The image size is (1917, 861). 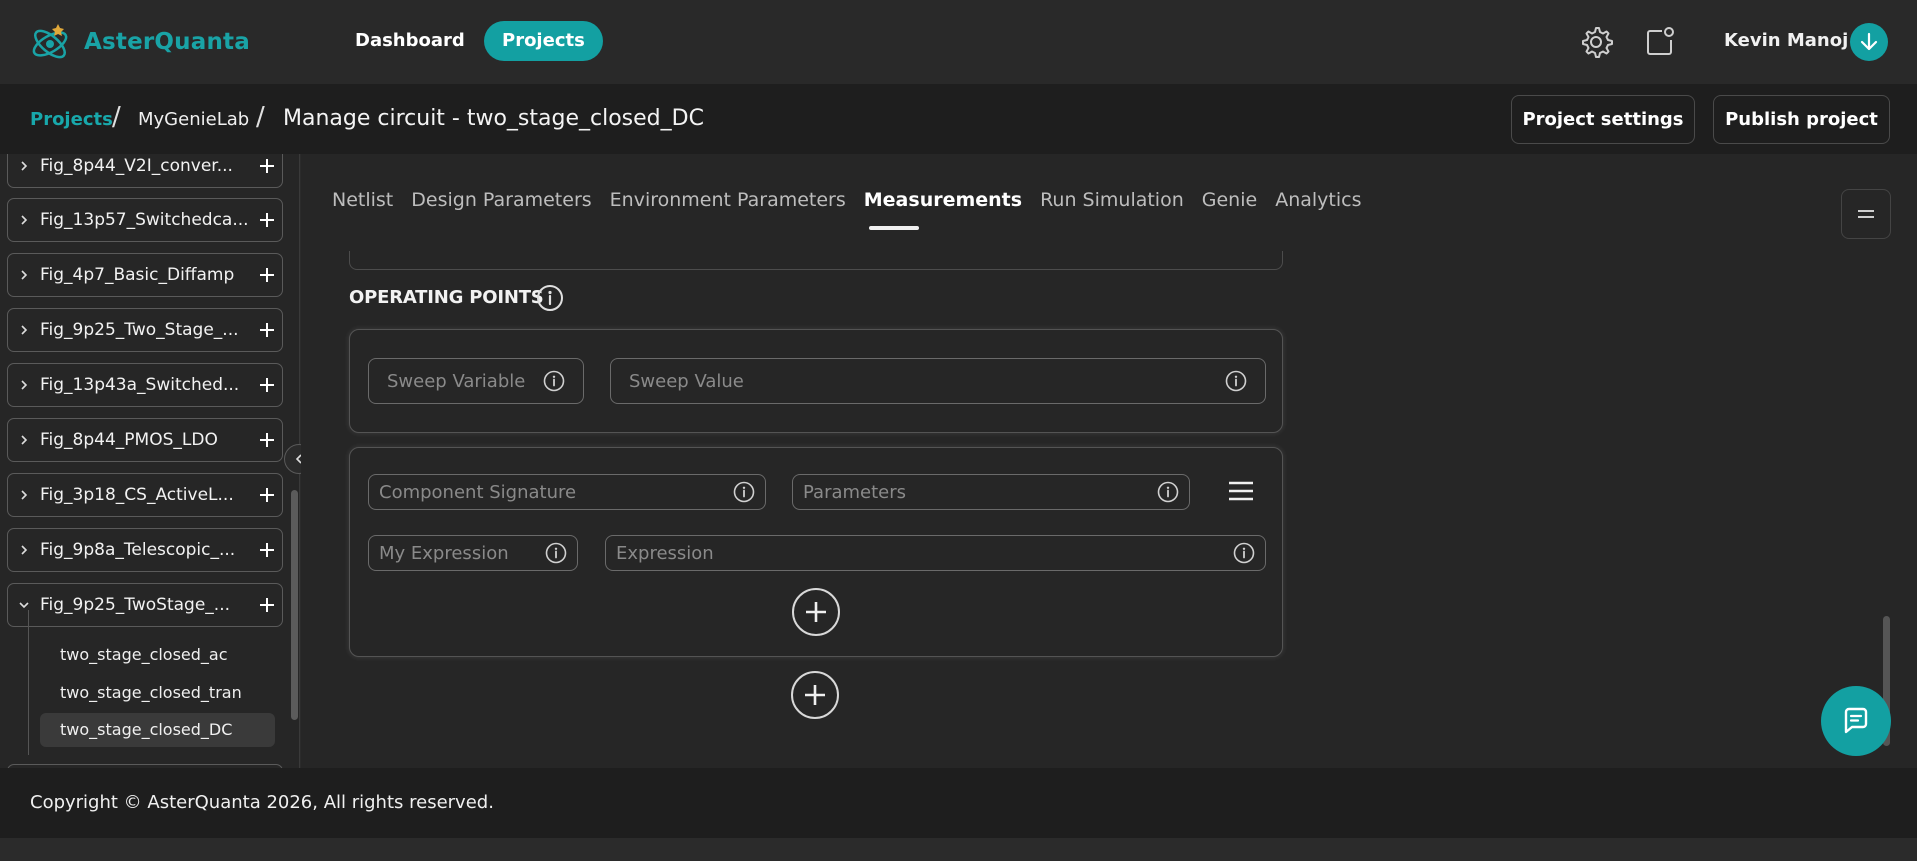 I want to click on add-expression-button, so click(x=816, y=612).